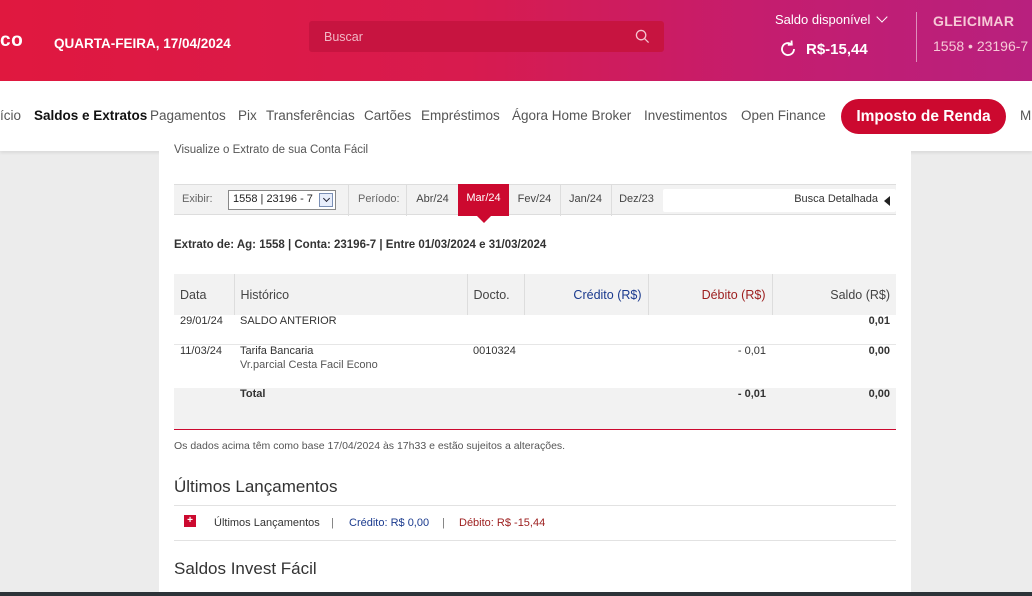 The height and width of the screenshot is (596, 1032). What do you see at coordinates (981, 46) in the screenshot?
I see `user-account: 1558 • 23196-7` at bounding box center [981, 46].